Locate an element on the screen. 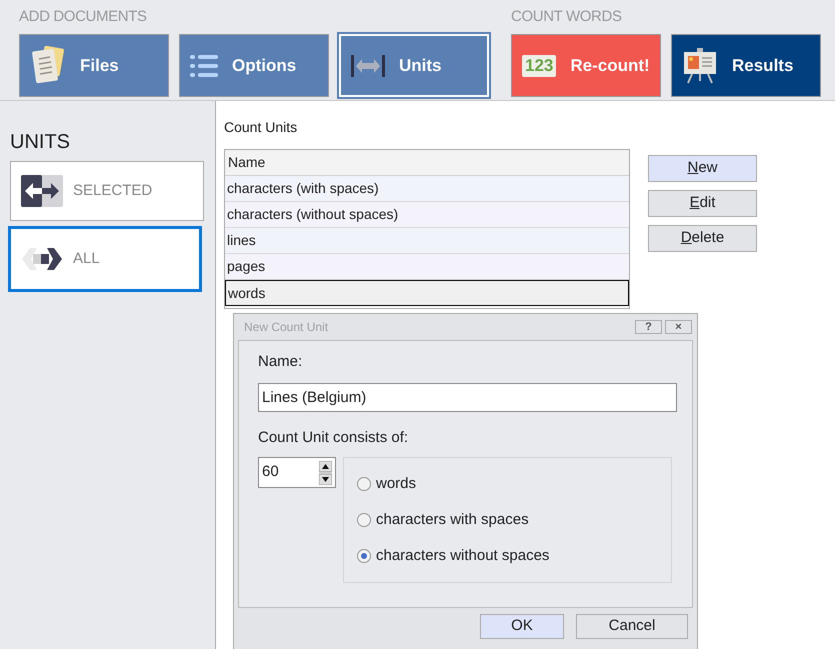  ribbon-button: Files is located at coordinates (94, 65).